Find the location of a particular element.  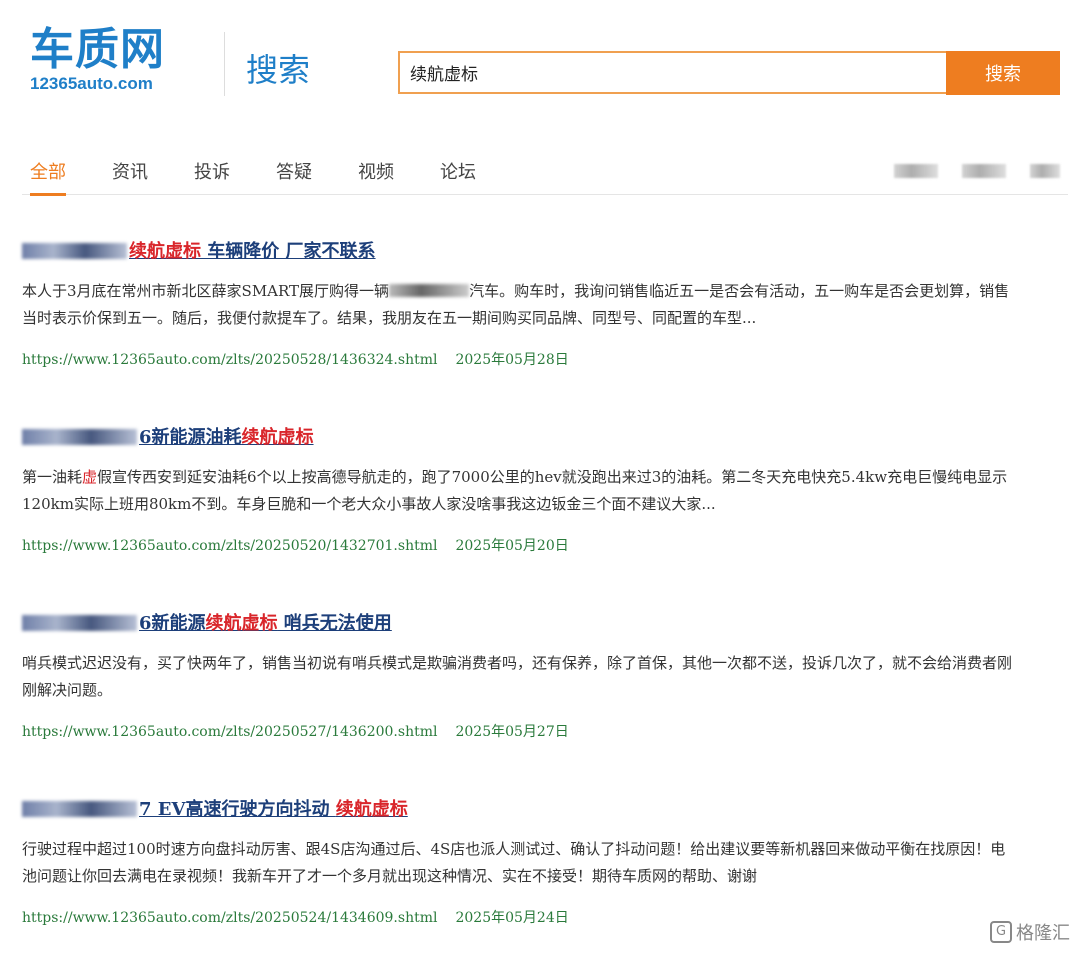

desc-text: 本人于3月底在常州市新北区薛家SMART展厅购得一辆 is located at coordinates (206, 291).